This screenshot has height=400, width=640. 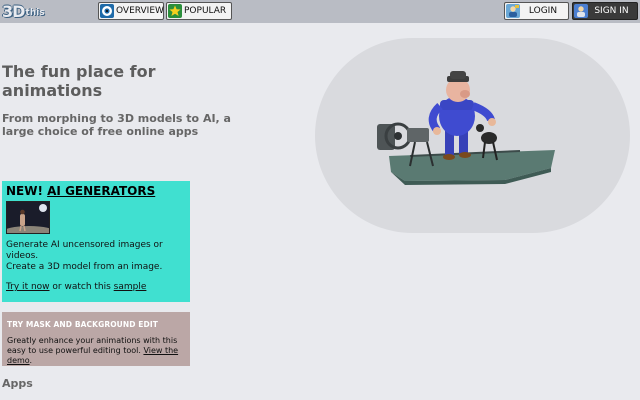 What do you see at coordinates (466, 128) in the screenshot?
I see `airboat-character-image` at bounding box center [466, 128].